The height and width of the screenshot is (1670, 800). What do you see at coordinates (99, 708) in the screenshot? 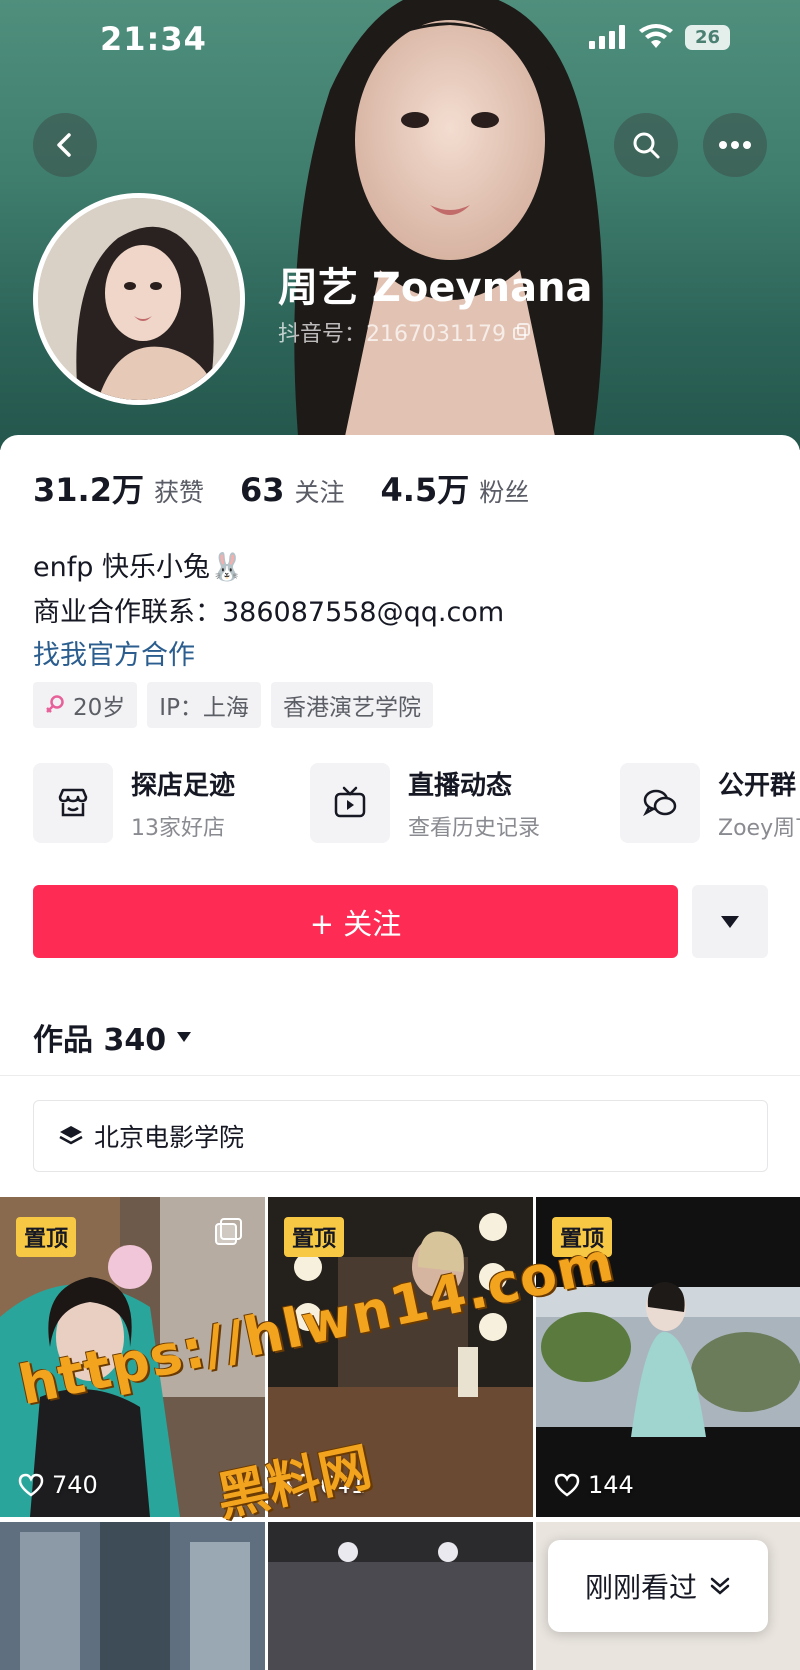
I see `tag-age-label: 20岁` at bounding box center [99, 708].